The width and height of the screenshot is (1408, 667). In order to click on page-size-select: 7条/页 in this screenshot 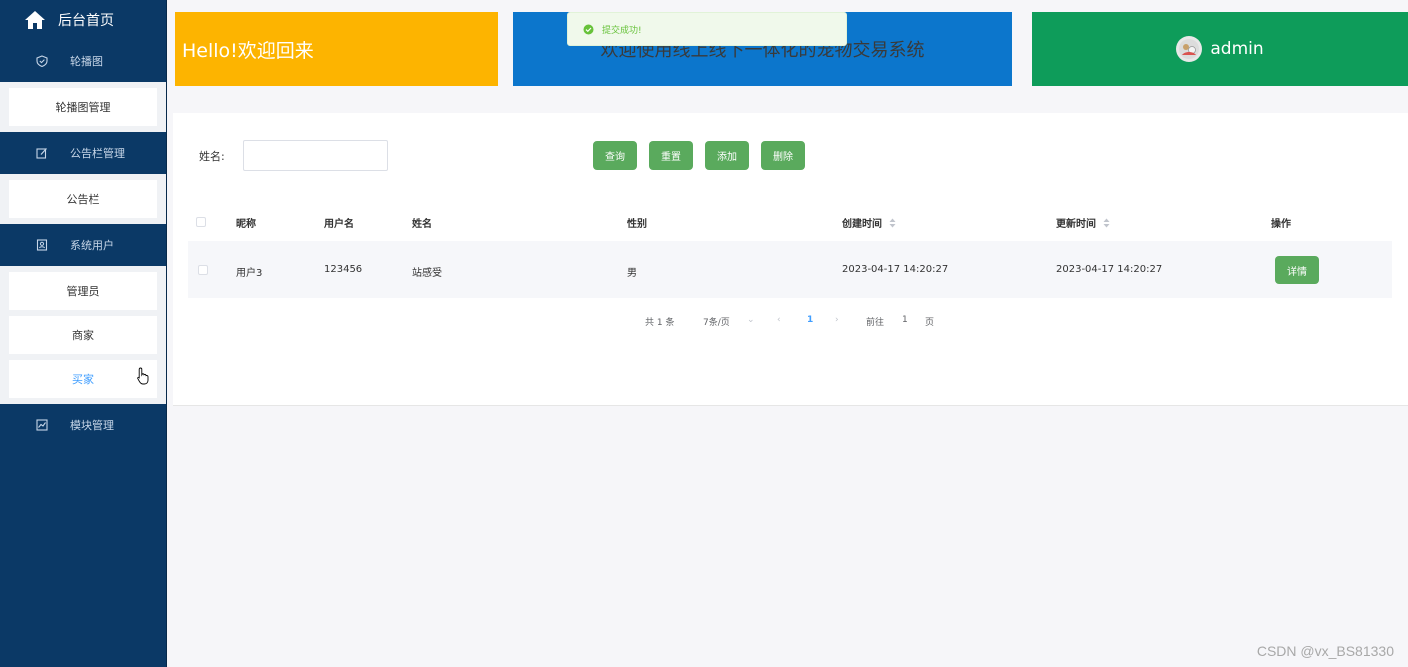, I will do `click(716, 321)`.